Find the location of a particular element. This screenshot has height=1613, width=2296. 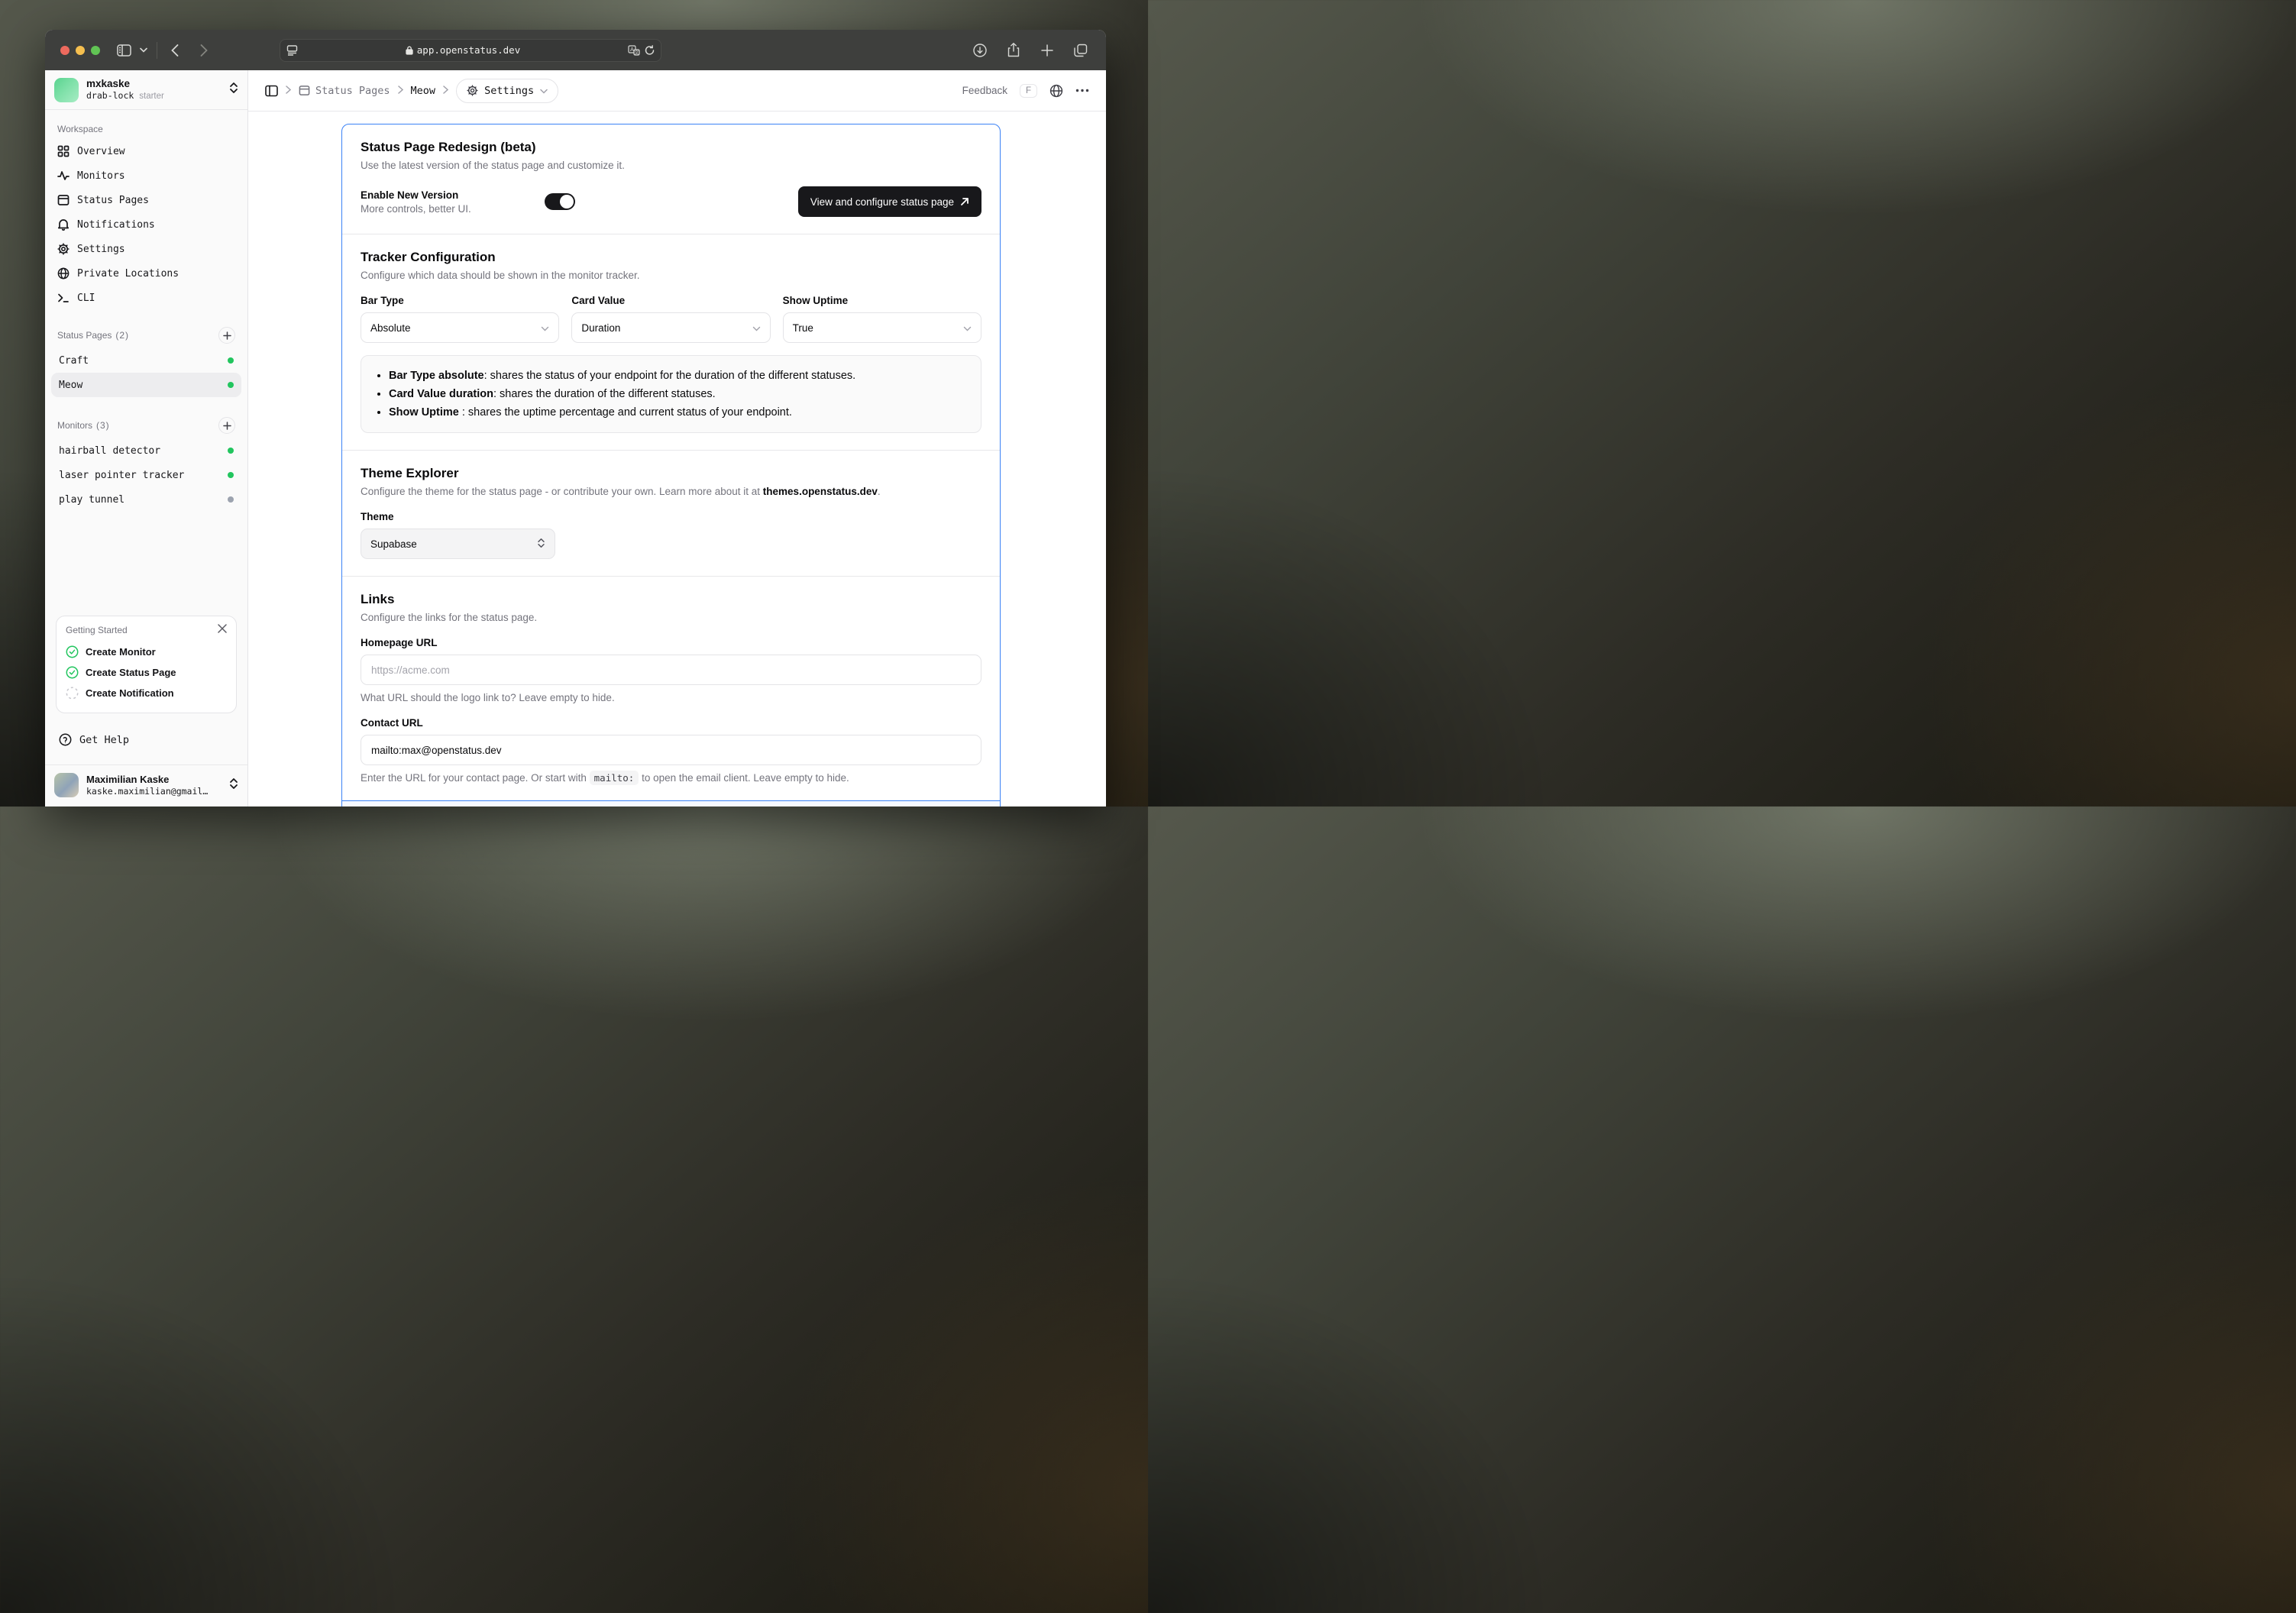

check-circle-icon is located at coordinates (72, 651).